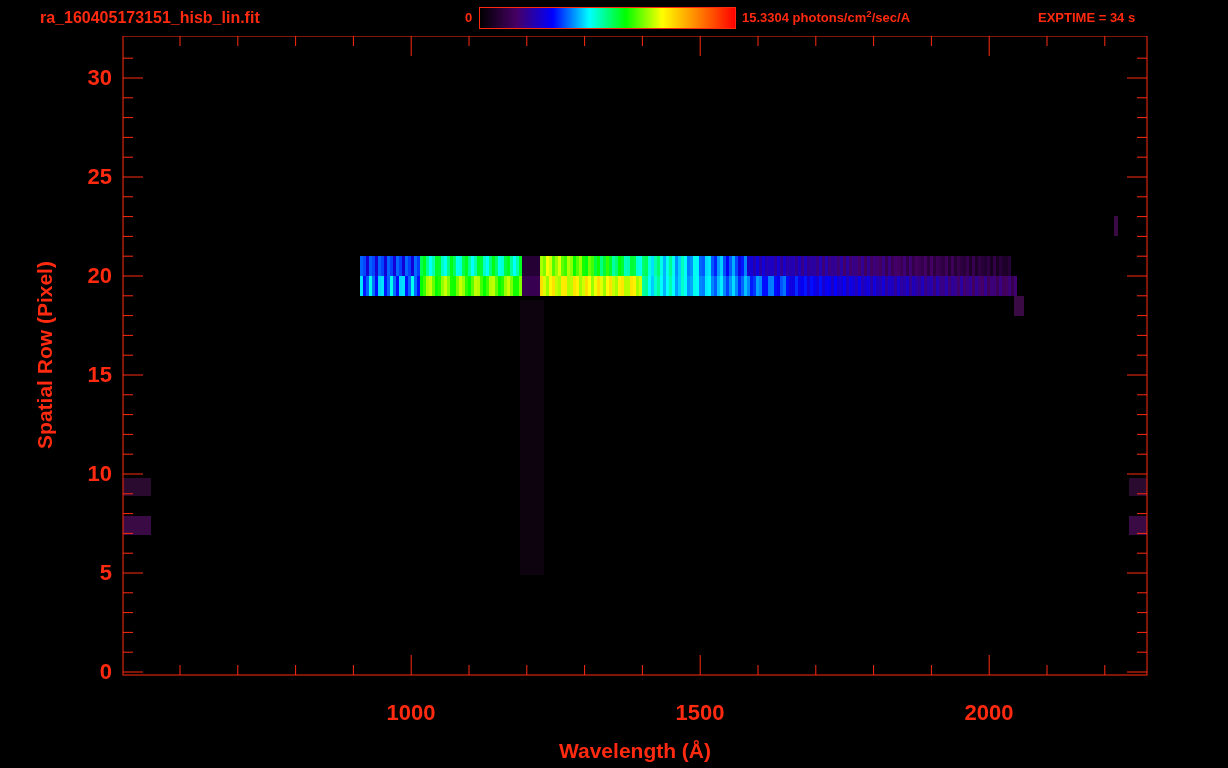 Image resolution: width=1228 pixels, height=768 pixels. Describe the element at coordinates (99, 77) in the screenshot. I see `y-tick-label: 30` at that location.